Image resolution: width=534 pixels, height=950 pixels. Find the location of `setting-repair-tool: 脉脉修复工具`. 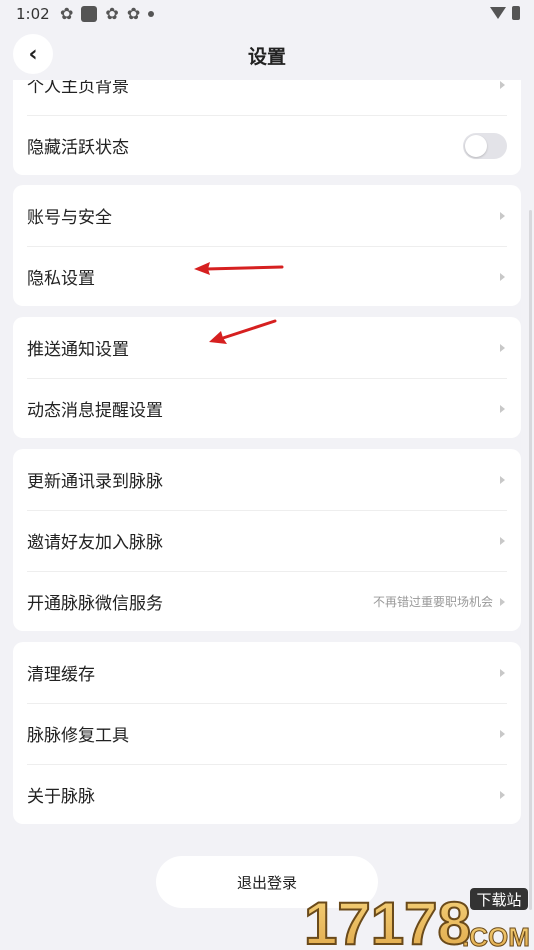

setting-repair-tool: 脉脉修复工具 is located at coordinates (267, 733).